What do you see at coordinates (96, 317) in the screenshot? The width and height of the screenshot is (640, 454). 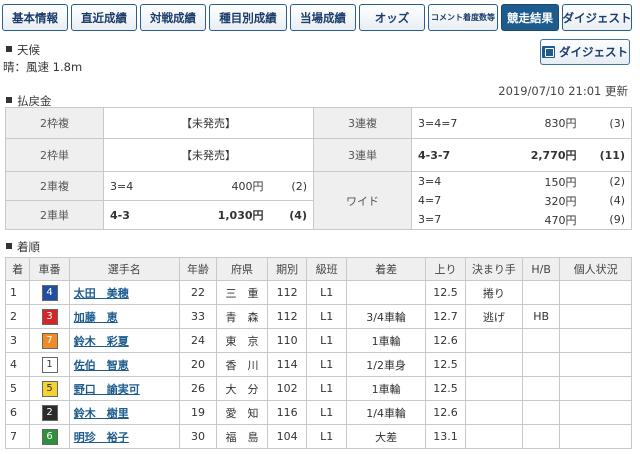 I see `racer-name-link: 加藤 恵` at bounding box center [96, 317].